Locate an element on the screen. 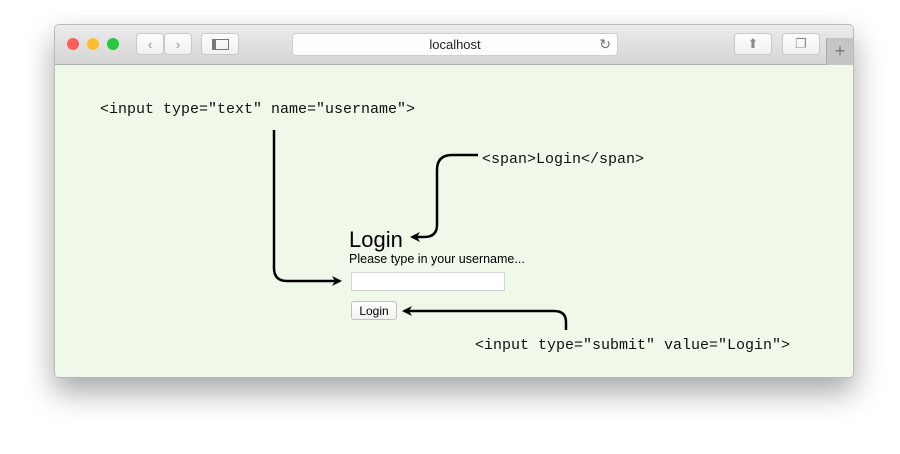 This screenshot has width=900, height=454. annotation-arrows is located at coordinates (420, 230).